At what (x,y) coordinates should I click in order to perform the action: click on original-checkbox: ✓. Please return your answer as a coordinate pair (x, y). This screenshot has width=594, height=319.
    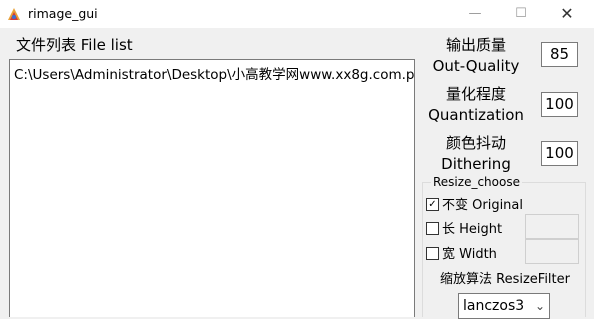
    Looking at the image, I should click on (432, 204).